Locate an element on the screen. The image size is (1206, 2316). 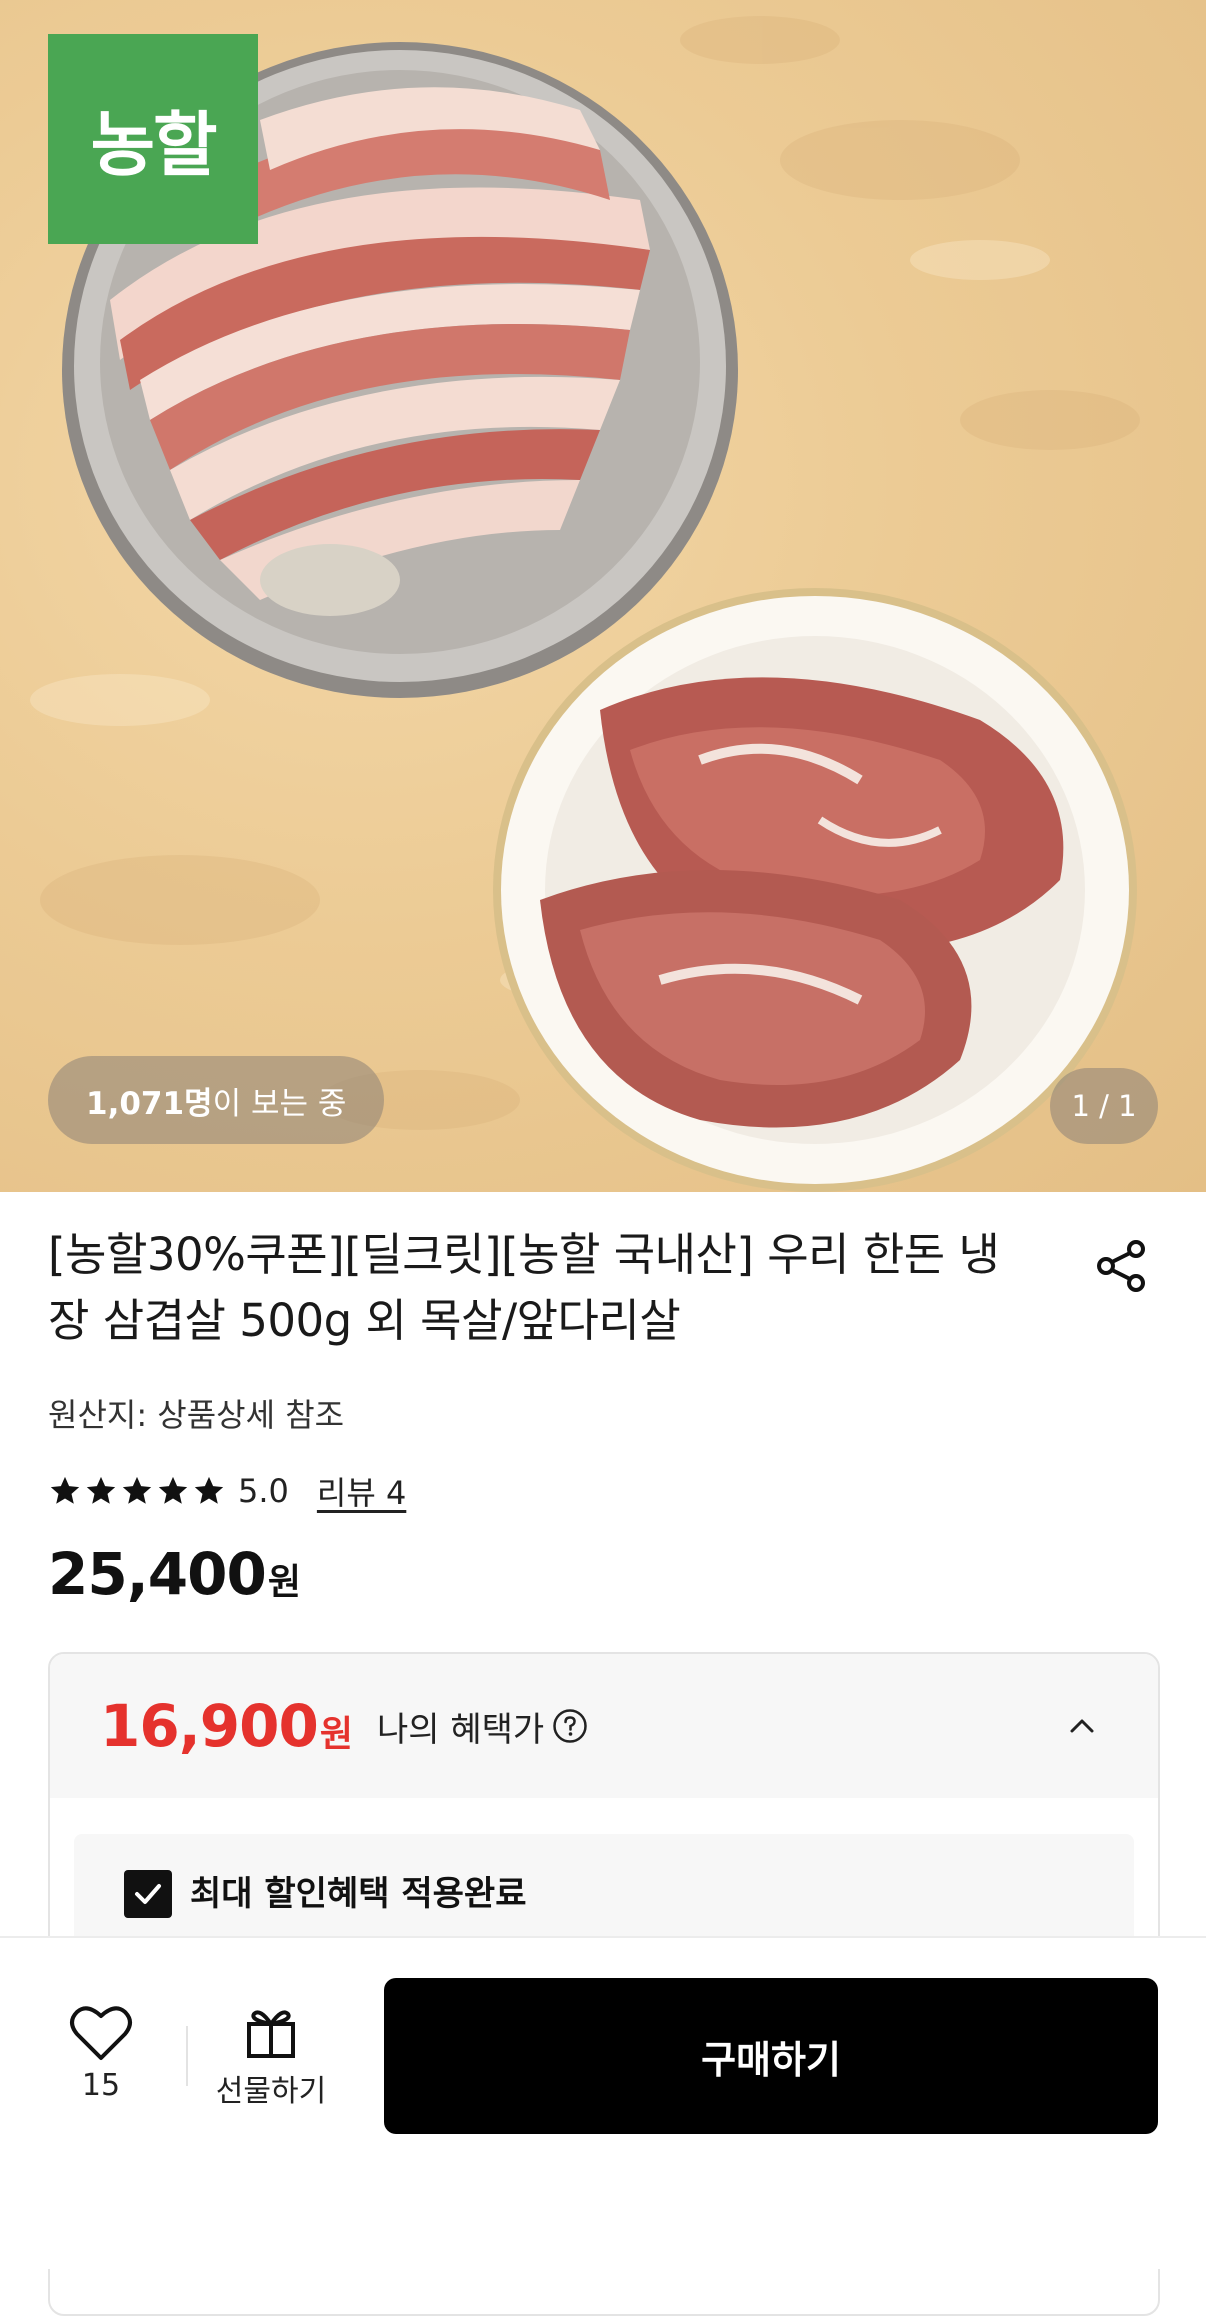
benefit-label: 나의 혜택가 is located at coordinates (460, 1729).